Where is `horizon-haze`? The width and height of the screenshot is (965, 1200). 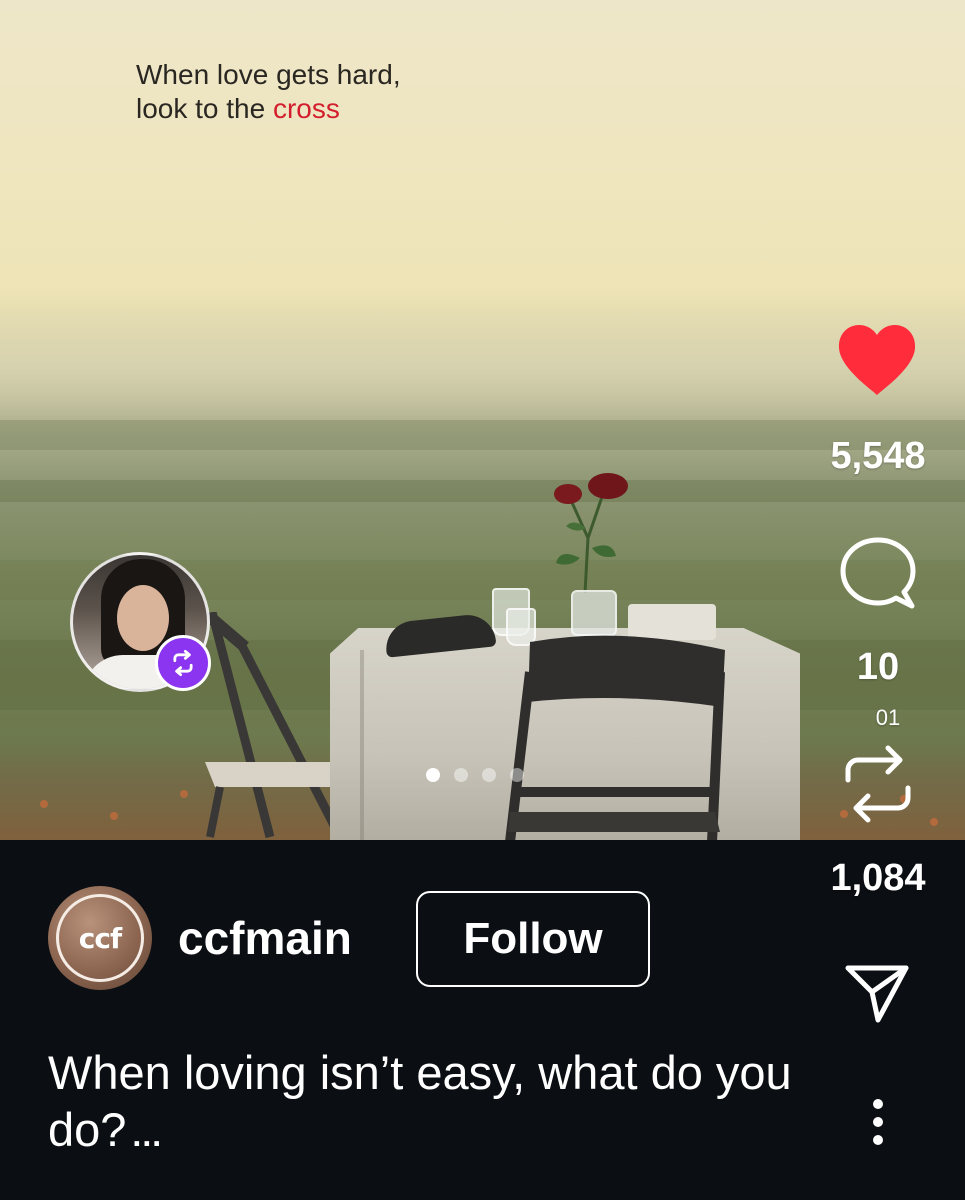
horizon-haze is located at coordinates (482, 360).